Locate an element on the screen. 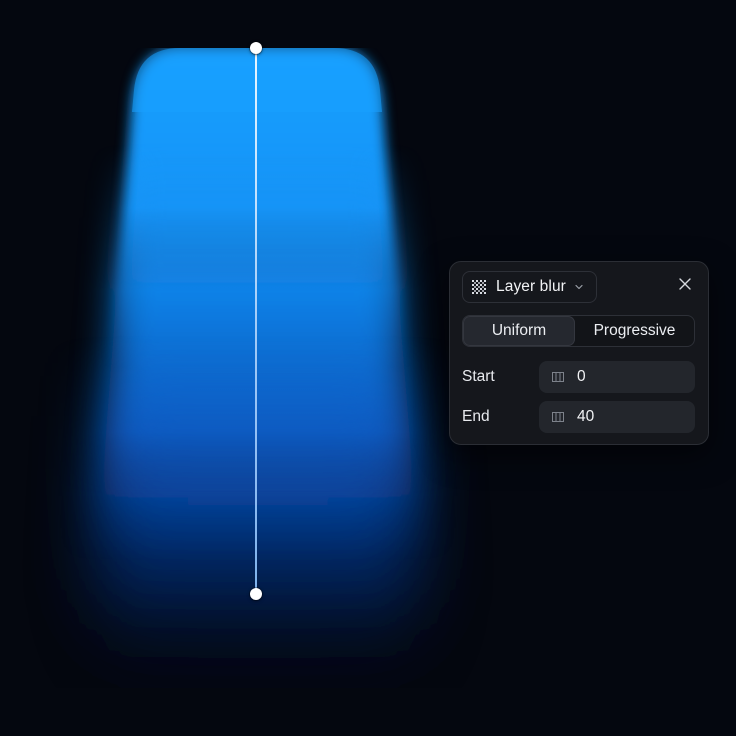  layer-blur-icon is located at coordinates (479, 287).